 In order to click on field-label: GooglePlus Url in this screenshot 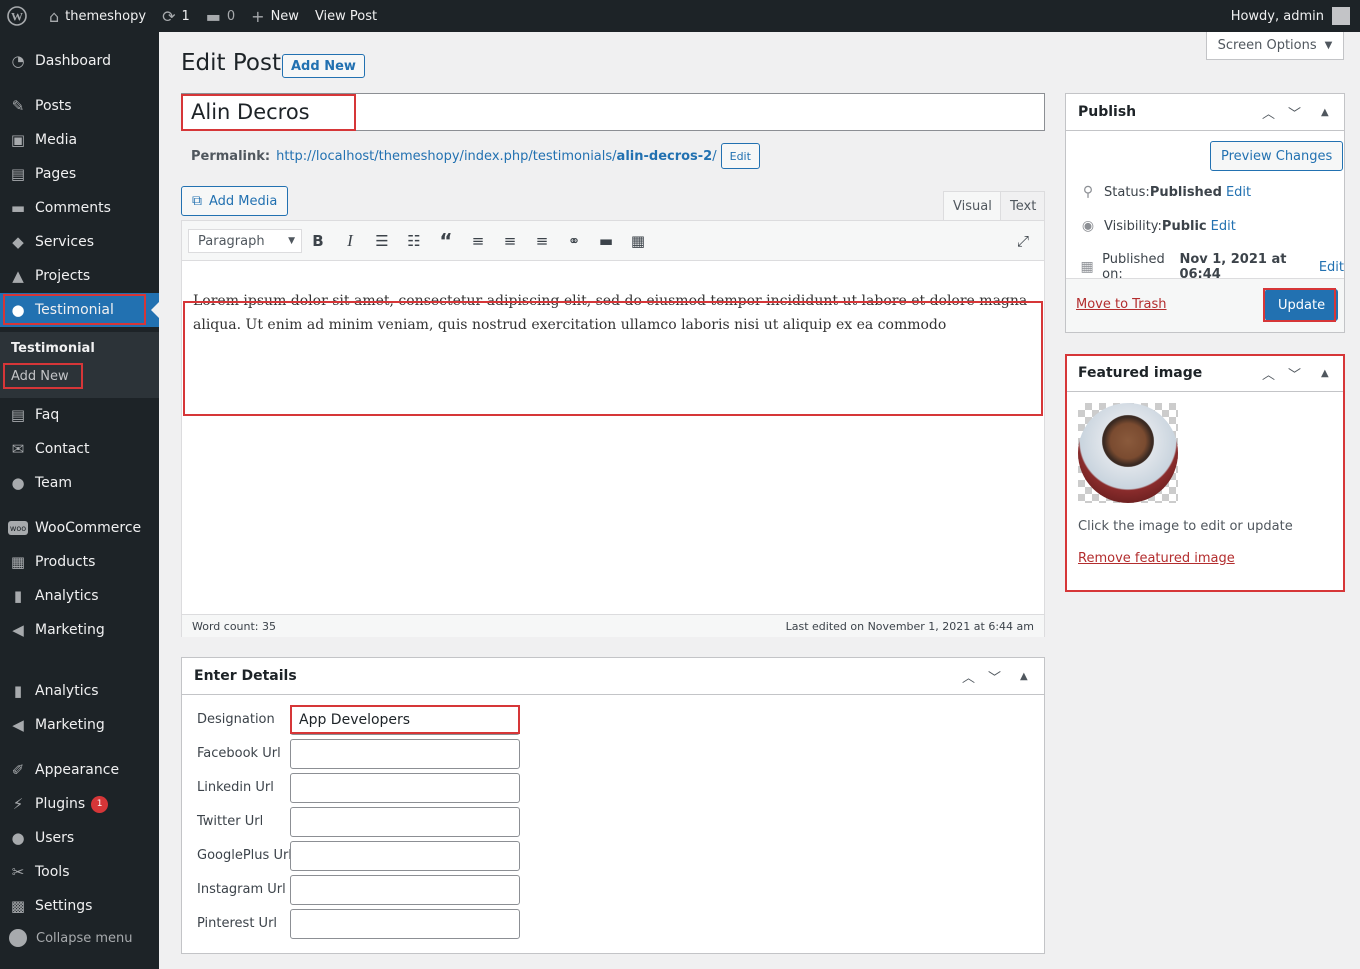, I will do `click(244, 855)`.